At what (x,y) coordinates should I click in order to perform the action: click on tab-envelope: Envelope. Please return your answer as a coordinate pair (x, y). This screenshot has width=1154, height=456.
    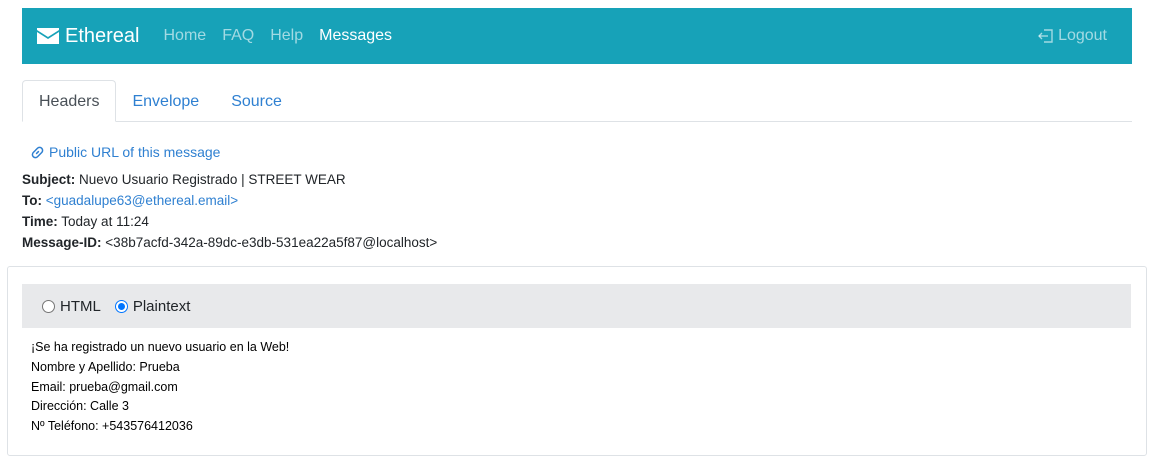
    Looking at the image, I should click on (165, 101).